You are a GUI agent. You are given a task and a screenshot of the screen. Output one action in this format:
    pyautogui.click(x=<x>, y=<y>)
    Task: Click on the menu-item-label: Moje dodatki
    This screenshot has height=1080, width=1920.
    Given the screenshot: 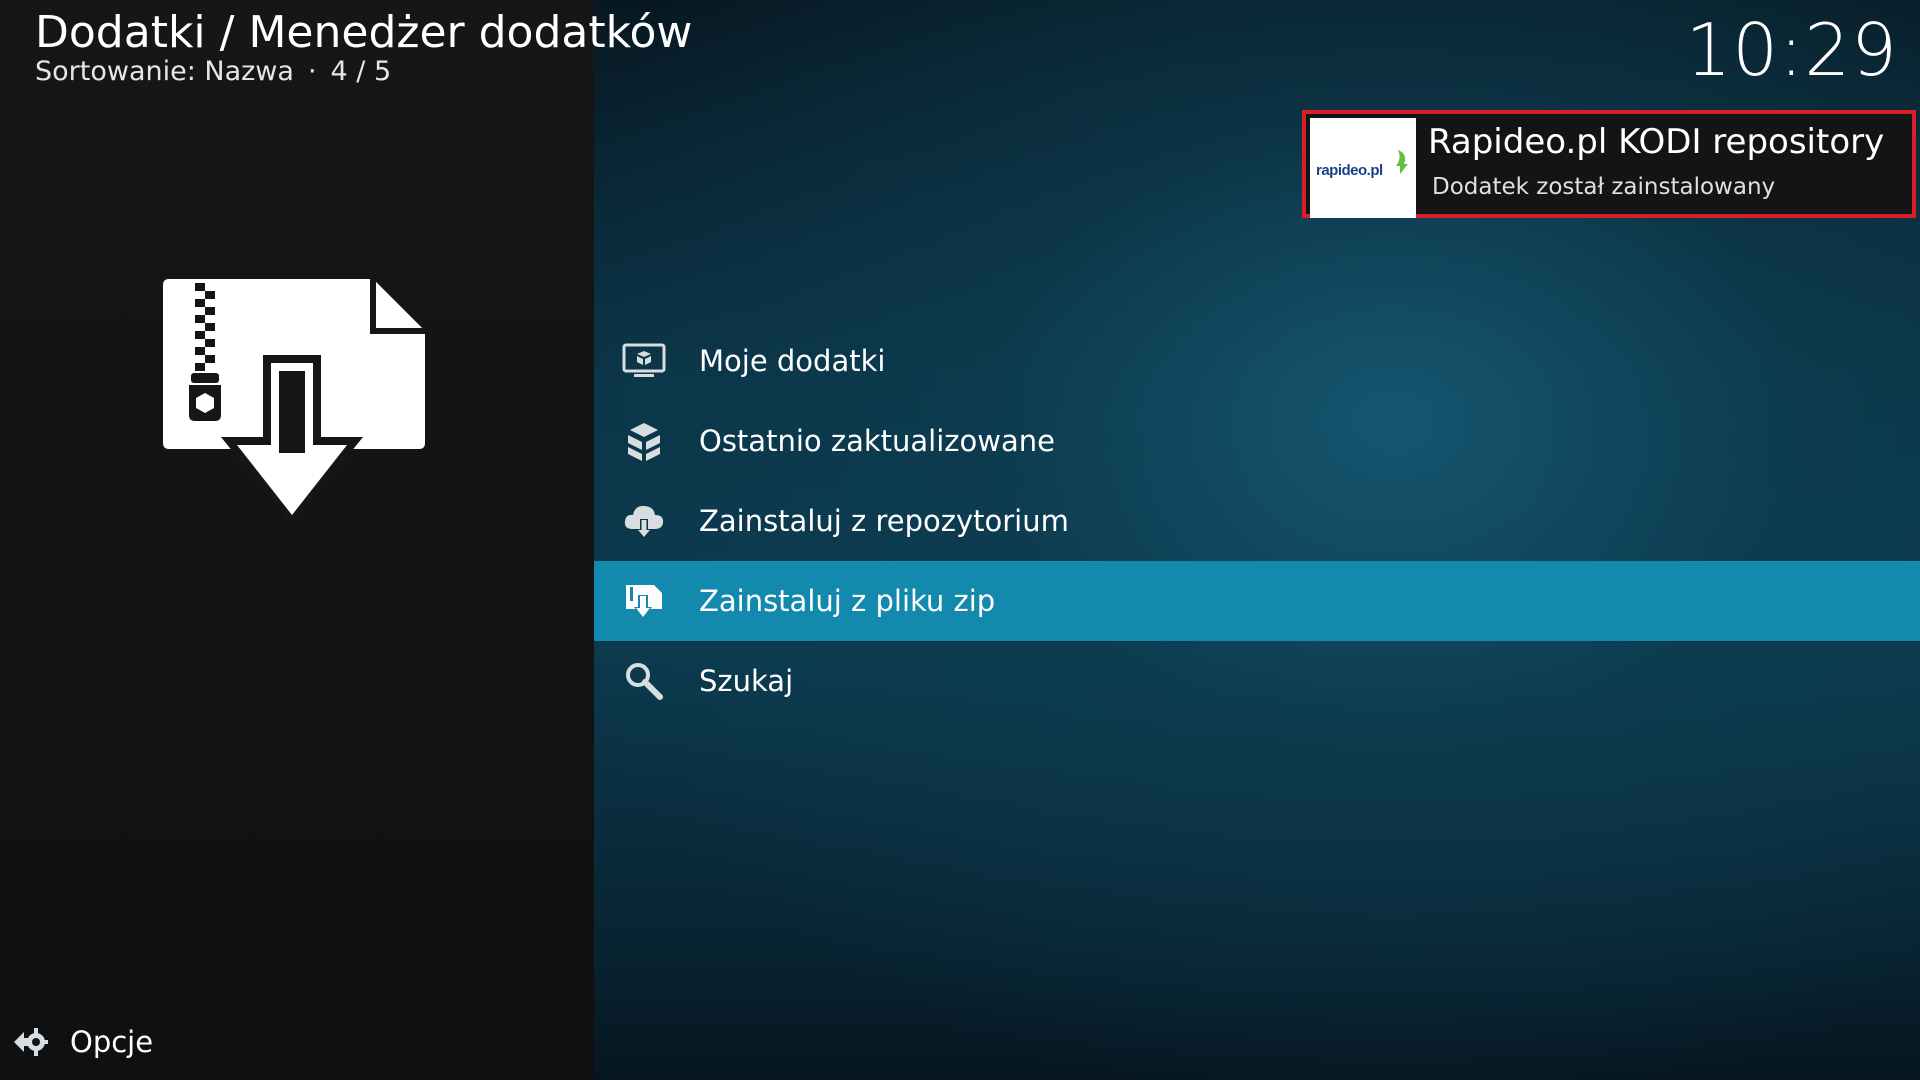 What is the action you would take?
    pyautogui.click(x=792, y=361)
    